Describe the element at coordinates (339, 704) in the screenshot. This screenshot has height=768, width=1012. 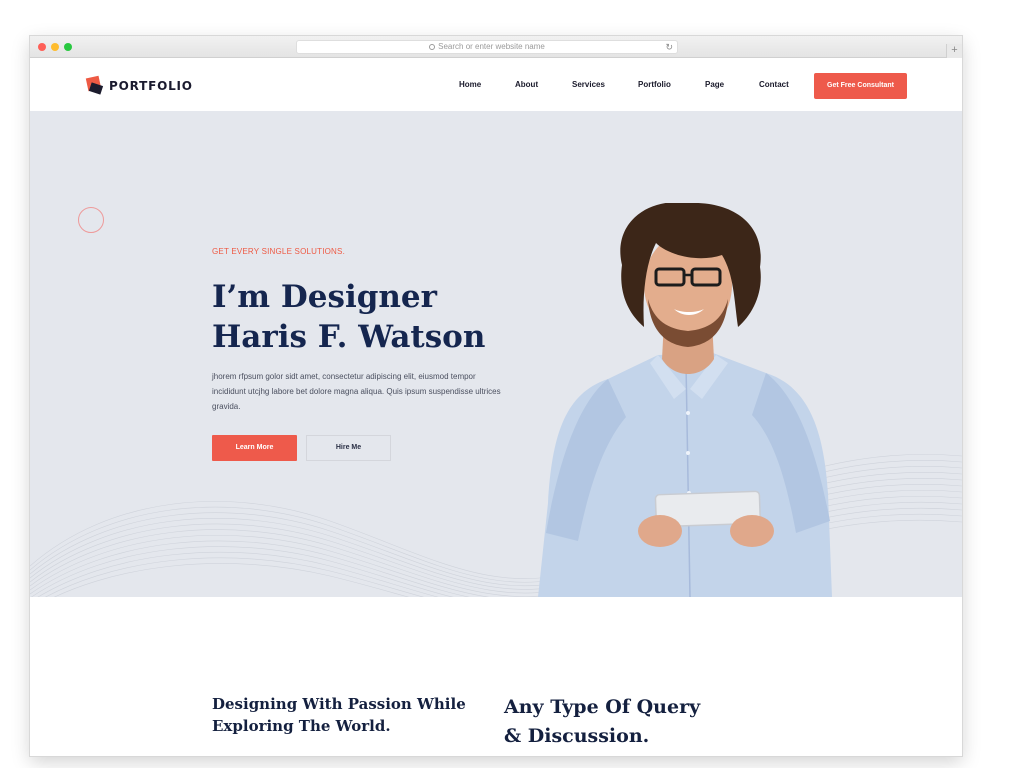
I see `passion-heading-line-1: Designing With Passion While` at that location.